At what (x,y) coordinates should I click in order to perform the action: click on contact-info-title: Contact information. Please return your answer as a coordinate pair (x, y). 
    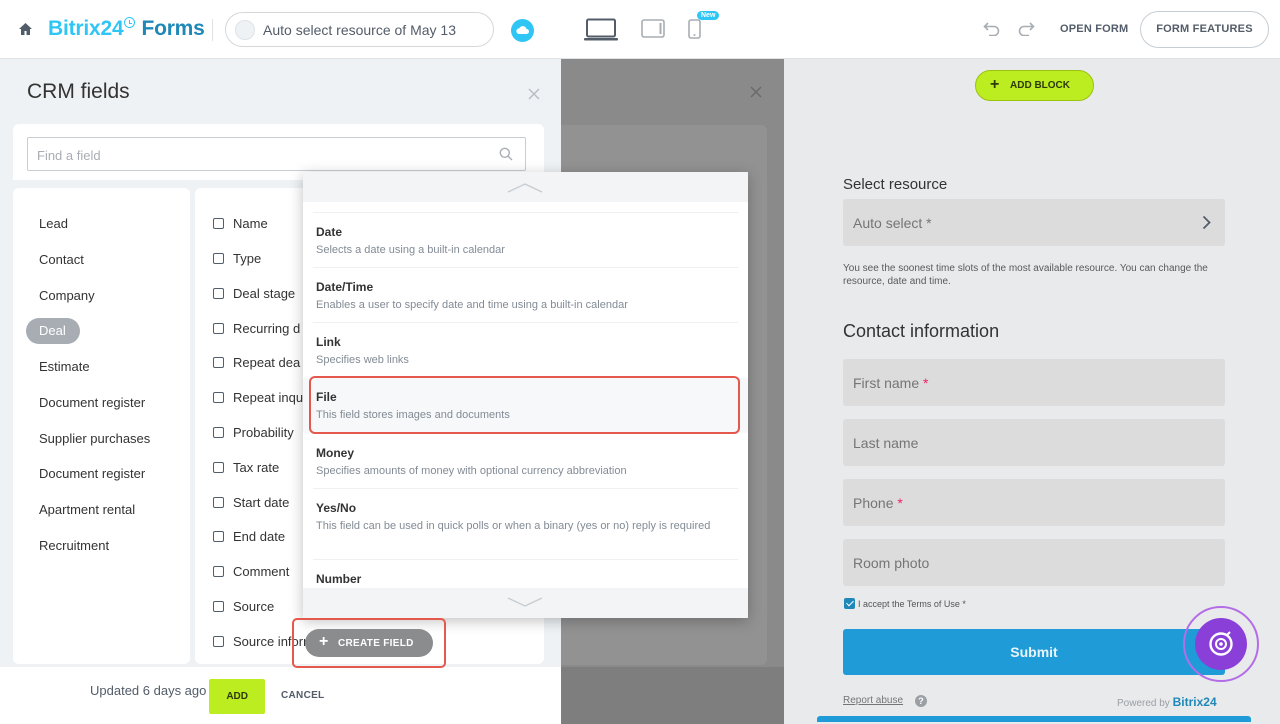
    Looking at the image, I should click on (921, 331).